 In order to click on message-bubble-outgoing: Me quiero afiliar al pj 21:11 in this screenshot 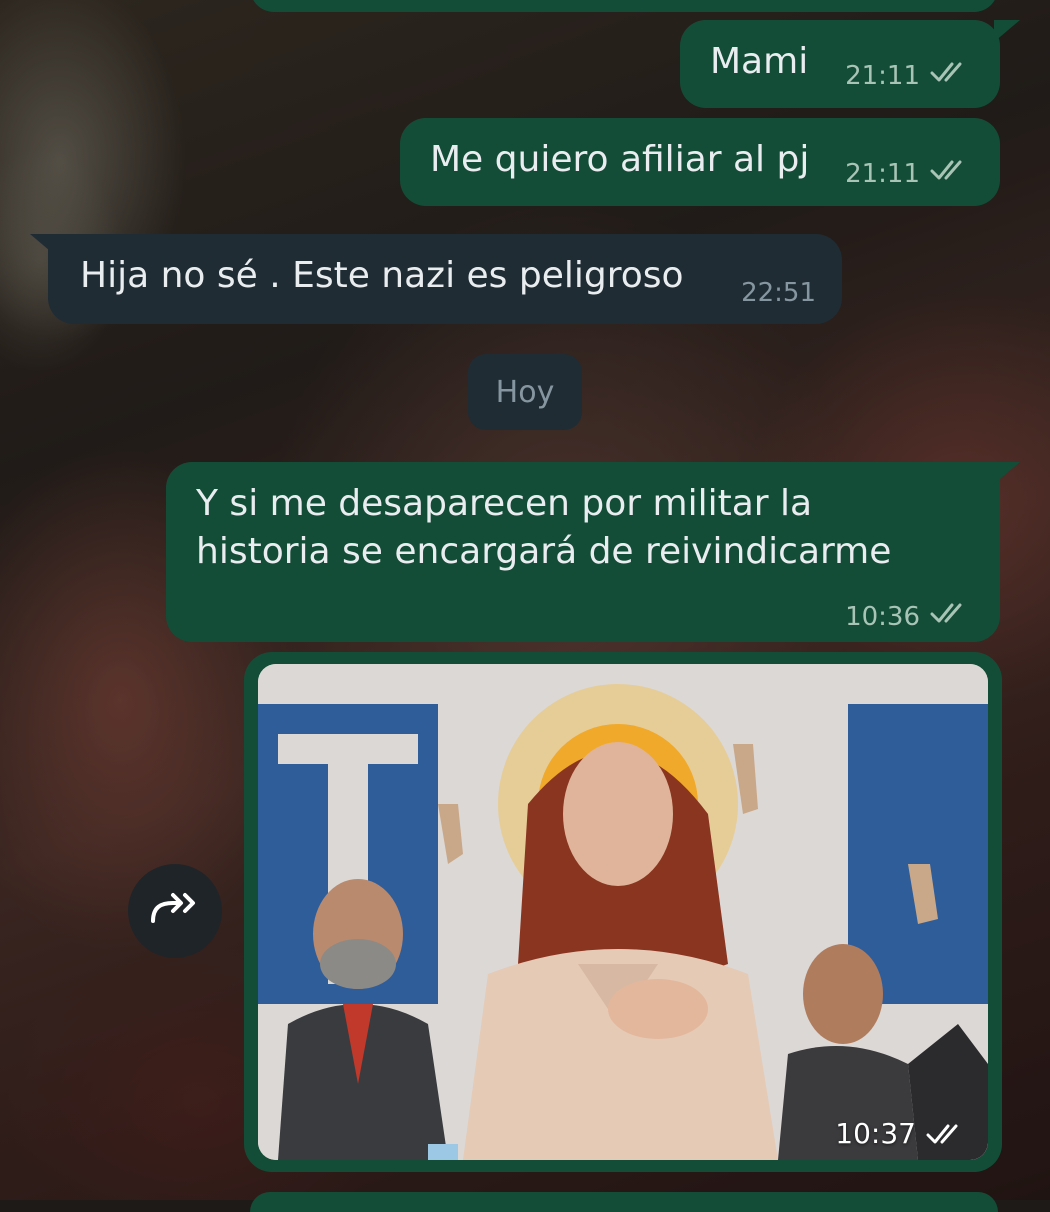, I will do `click(700, 162)`.